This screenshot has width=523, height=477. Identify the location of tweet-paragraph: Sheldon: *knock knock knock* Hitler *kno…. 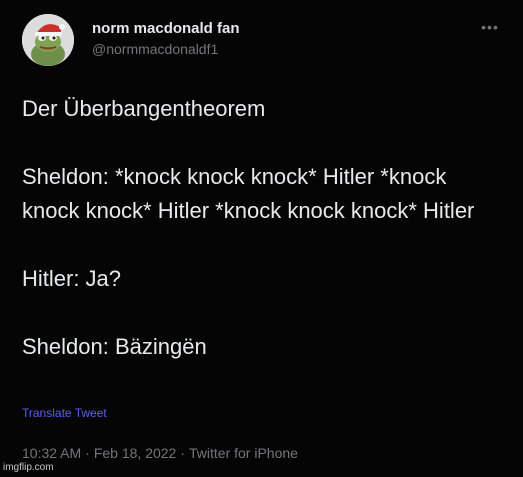
(248, 193).